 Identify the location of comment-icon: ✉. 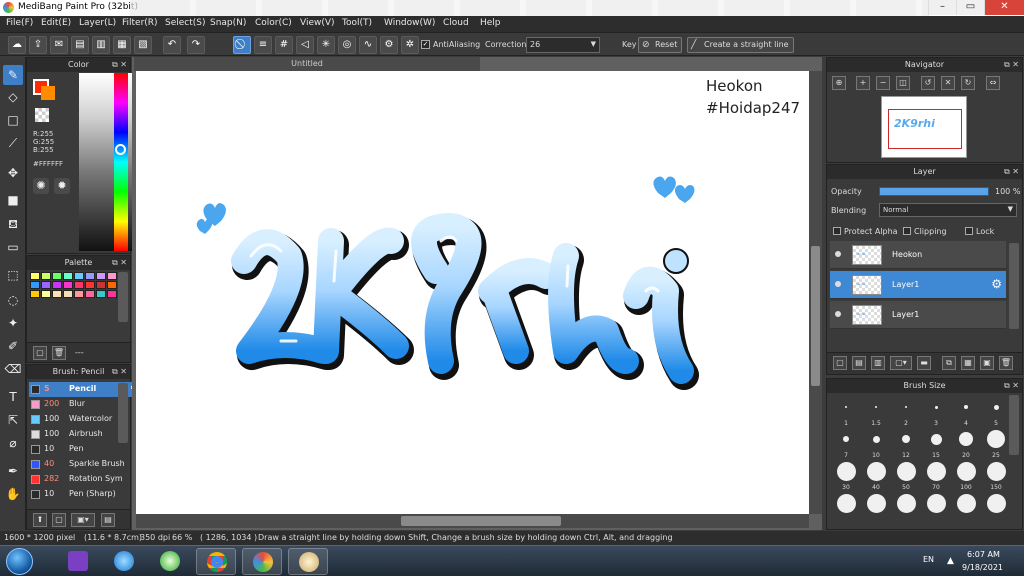
(59, 45).